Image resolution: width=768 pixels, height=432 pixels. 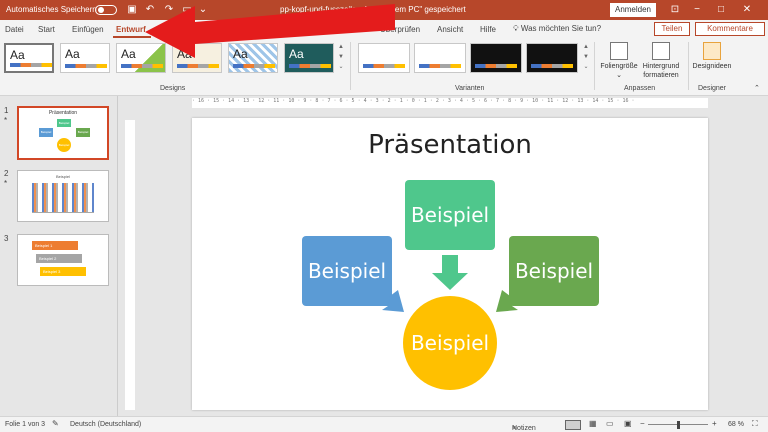 I want to click on slide-sorter-icon: ▦, so click(x=593, y=423).